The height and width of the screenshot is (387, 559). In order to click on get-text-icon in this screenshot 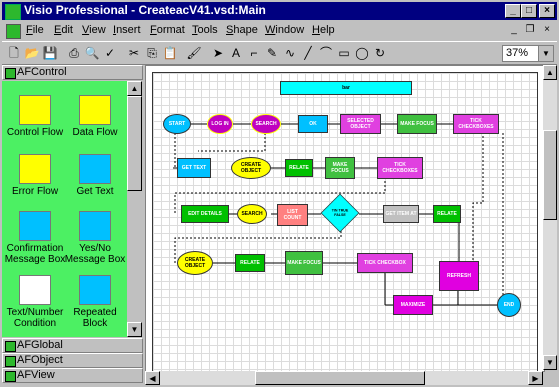, I will do `click(95, 169)`.